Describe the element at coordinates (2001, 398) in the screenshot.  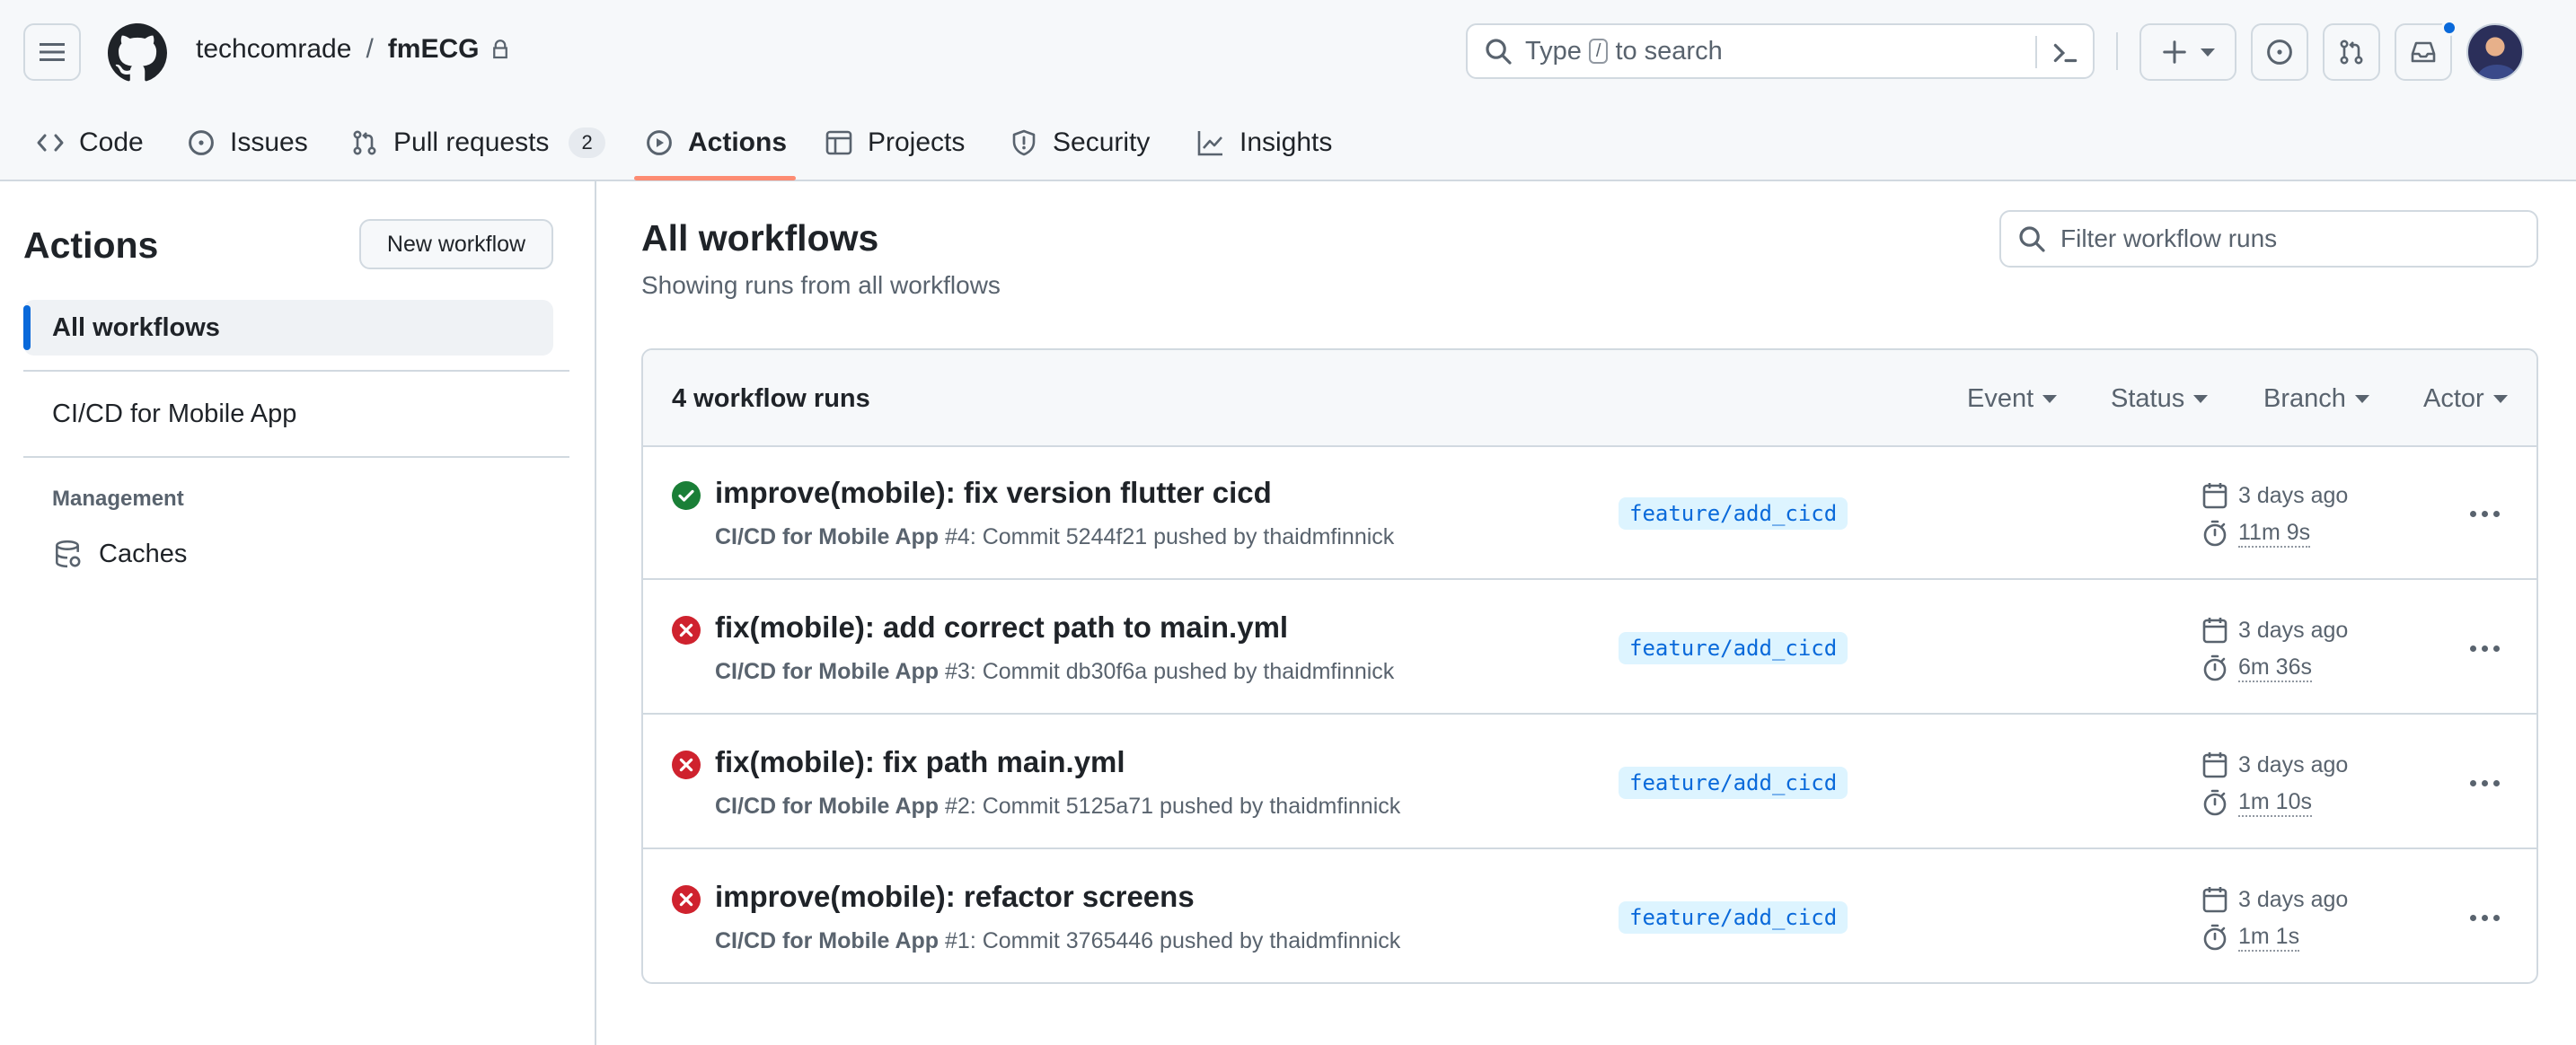
I see `filter-event-label: Event` at that location.